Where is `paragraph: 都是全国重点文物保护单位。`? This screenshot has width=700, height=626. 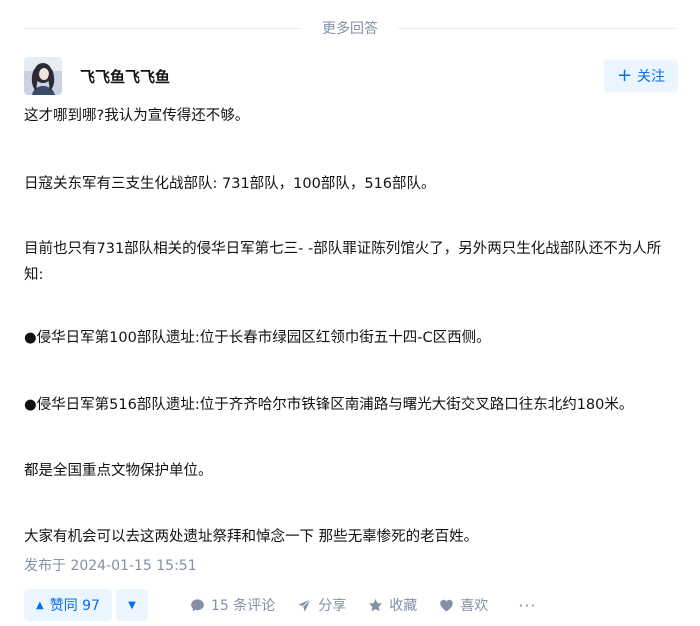 paragraph: 都是全国重点文物保护单位。 is located at coordinates (118, 471).